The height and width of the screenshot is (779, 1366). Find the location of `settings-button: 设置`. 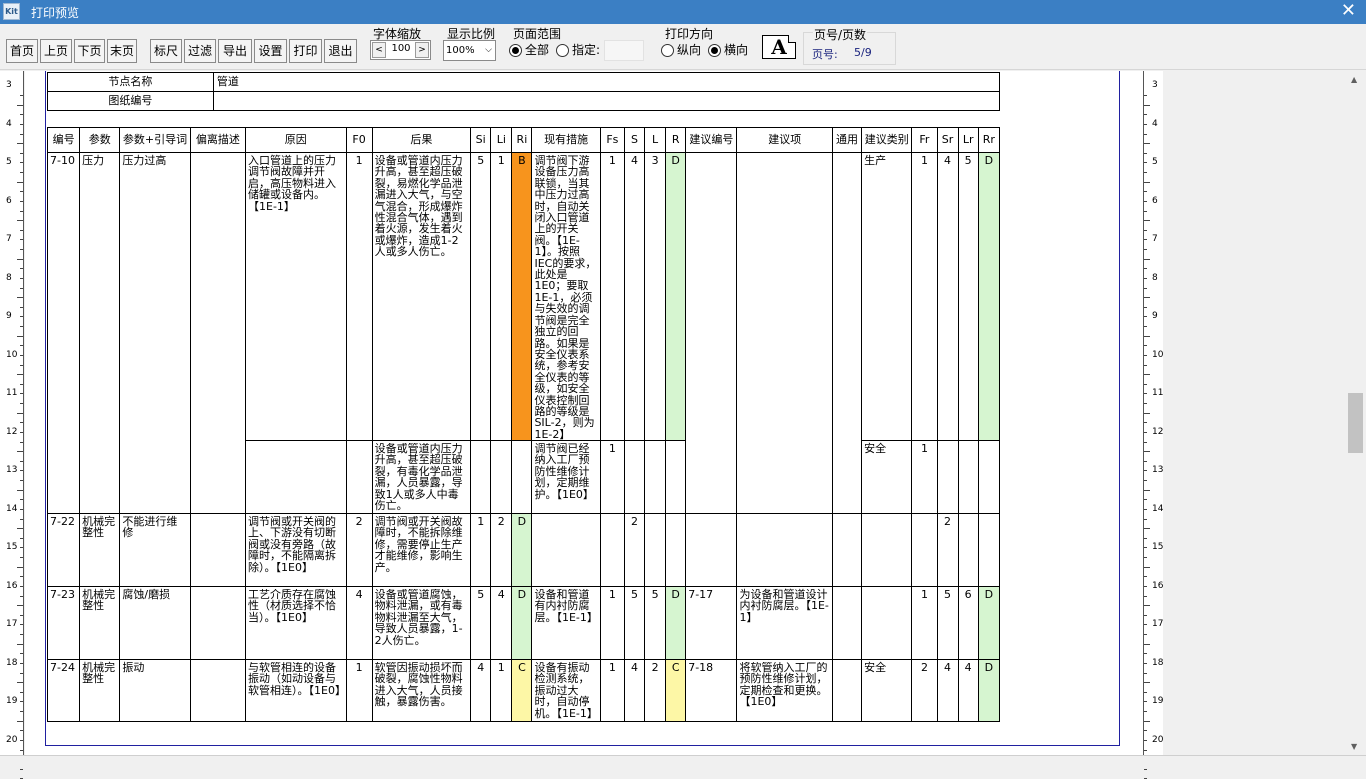

settings-button: 设置 is located at coordinates (270, 51).